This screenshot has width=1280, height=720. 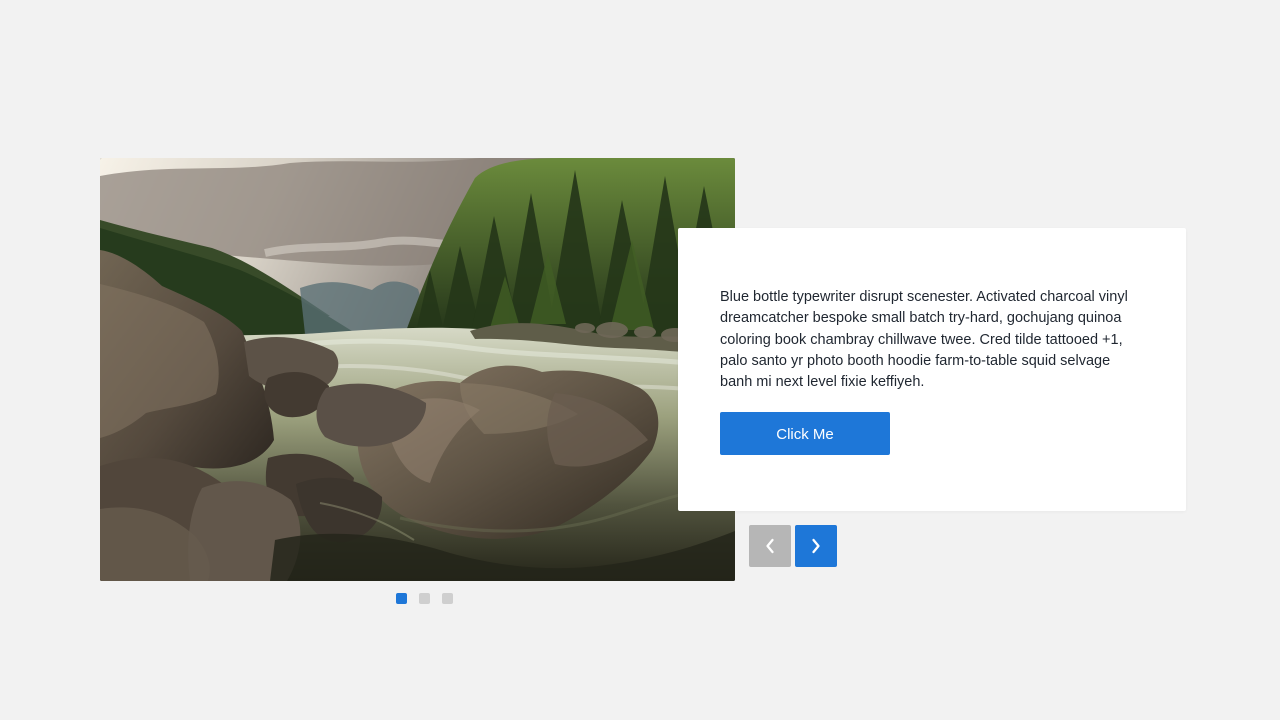 I want to click on chevron-left-icon, so click(x=770, y=546).